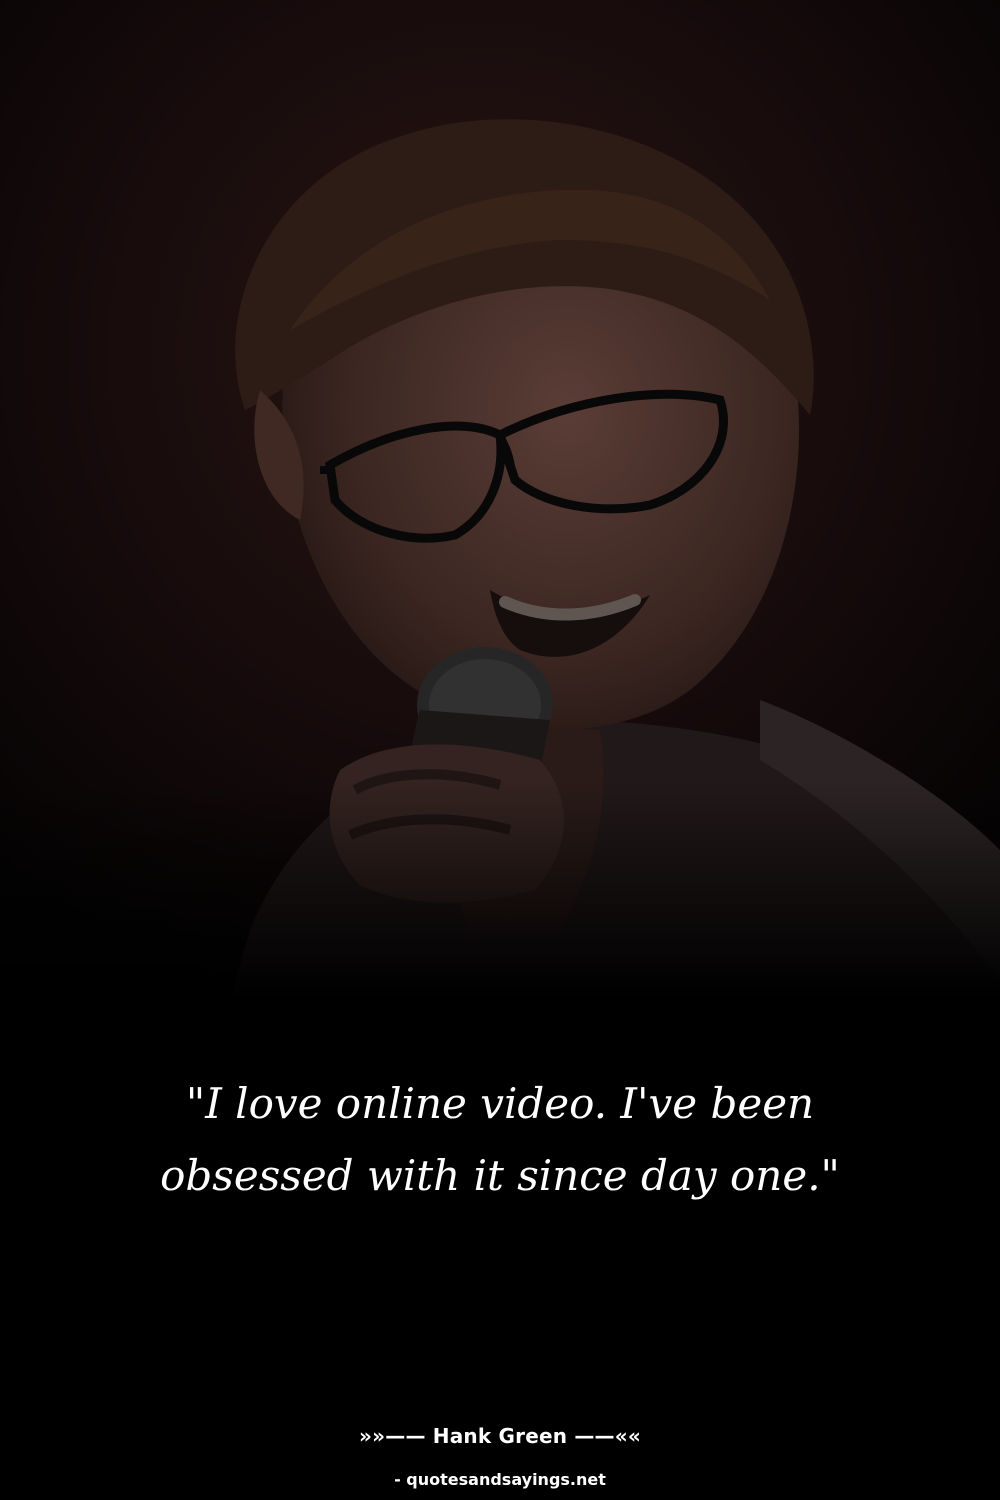 The height and width of the screenshot is (1500, 1000). Describe the element at coordinates (500, 1436) in the screenshot. I see `author-attribution: »»—— Hank Green ——««` at that location.